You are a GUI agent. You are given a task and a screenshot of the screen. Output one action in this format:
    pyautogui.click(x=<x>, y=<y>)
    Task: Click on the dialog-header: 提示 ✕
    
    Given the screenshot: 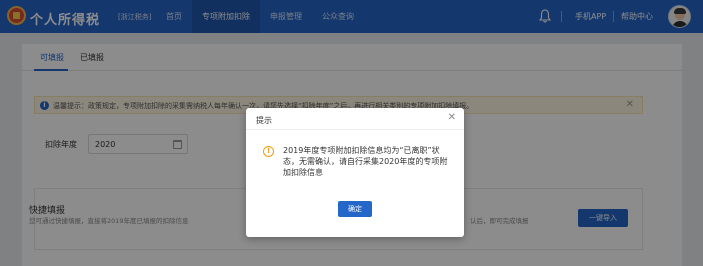 What is the action you would take?
    pyautogui.click(x=355, y=119)
    